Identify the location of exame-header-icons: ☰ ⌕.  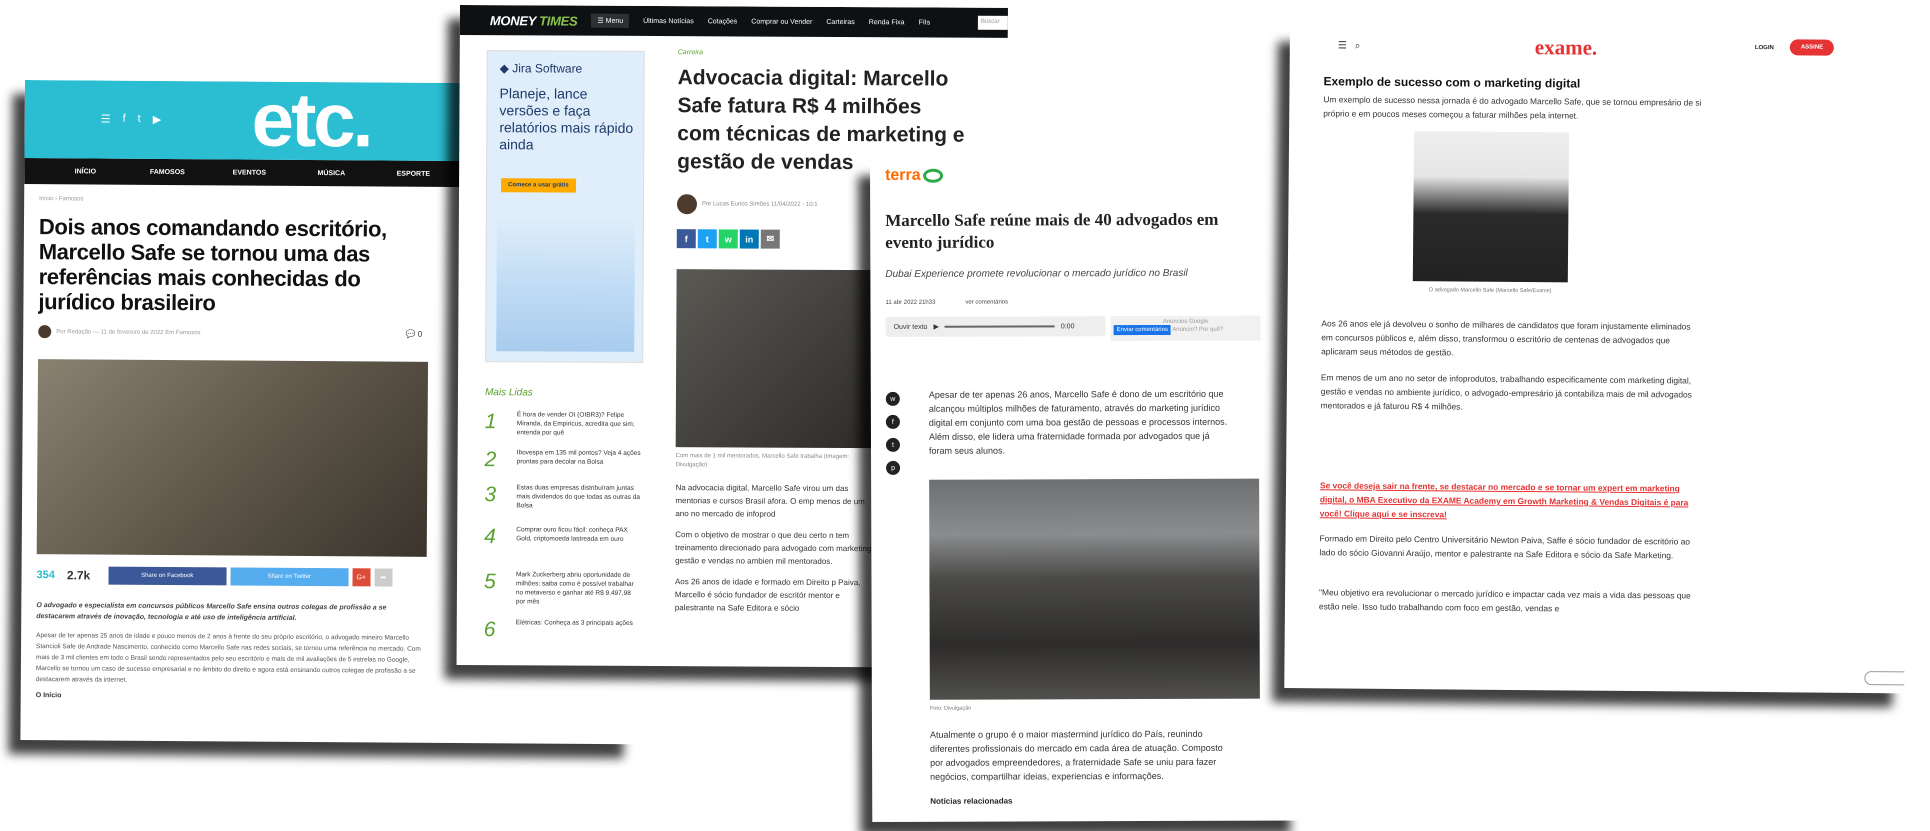
(1349, 45).